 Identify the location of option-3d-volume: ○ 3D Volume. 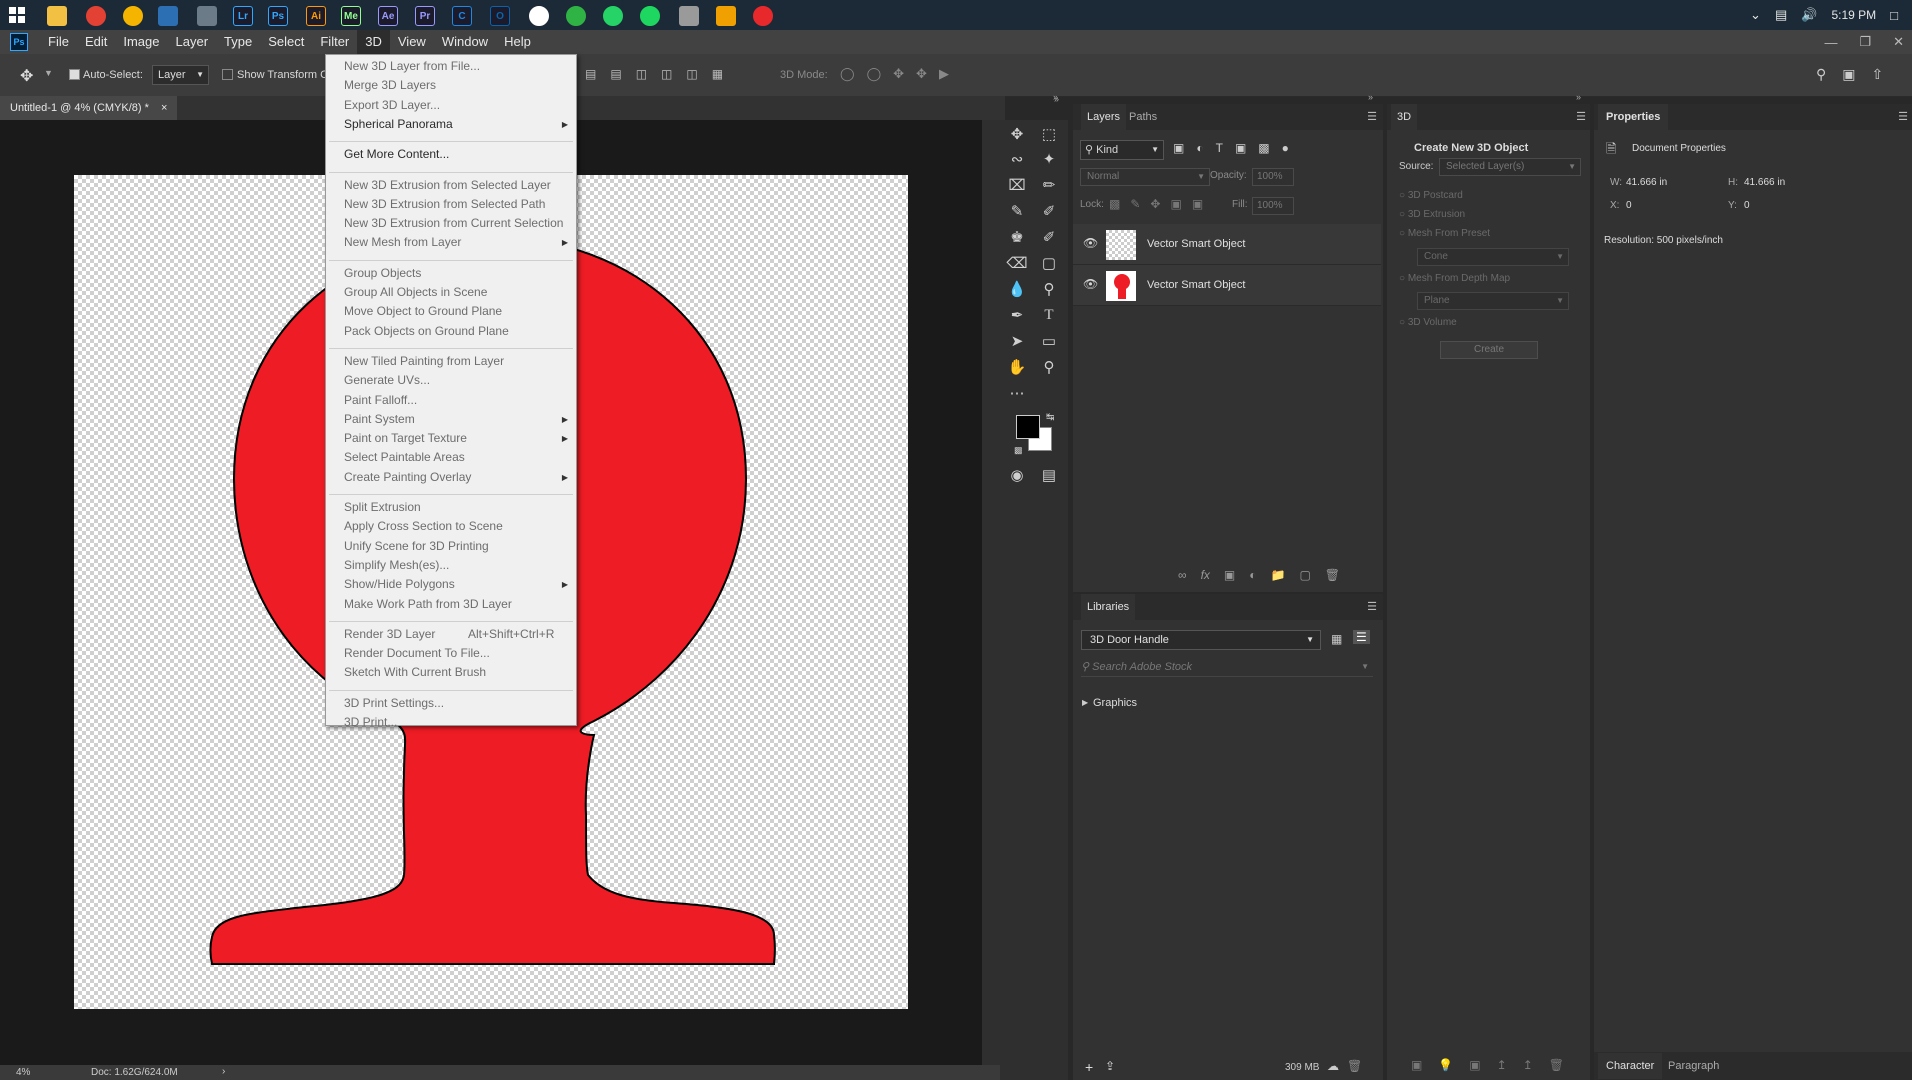
(1428, 322).